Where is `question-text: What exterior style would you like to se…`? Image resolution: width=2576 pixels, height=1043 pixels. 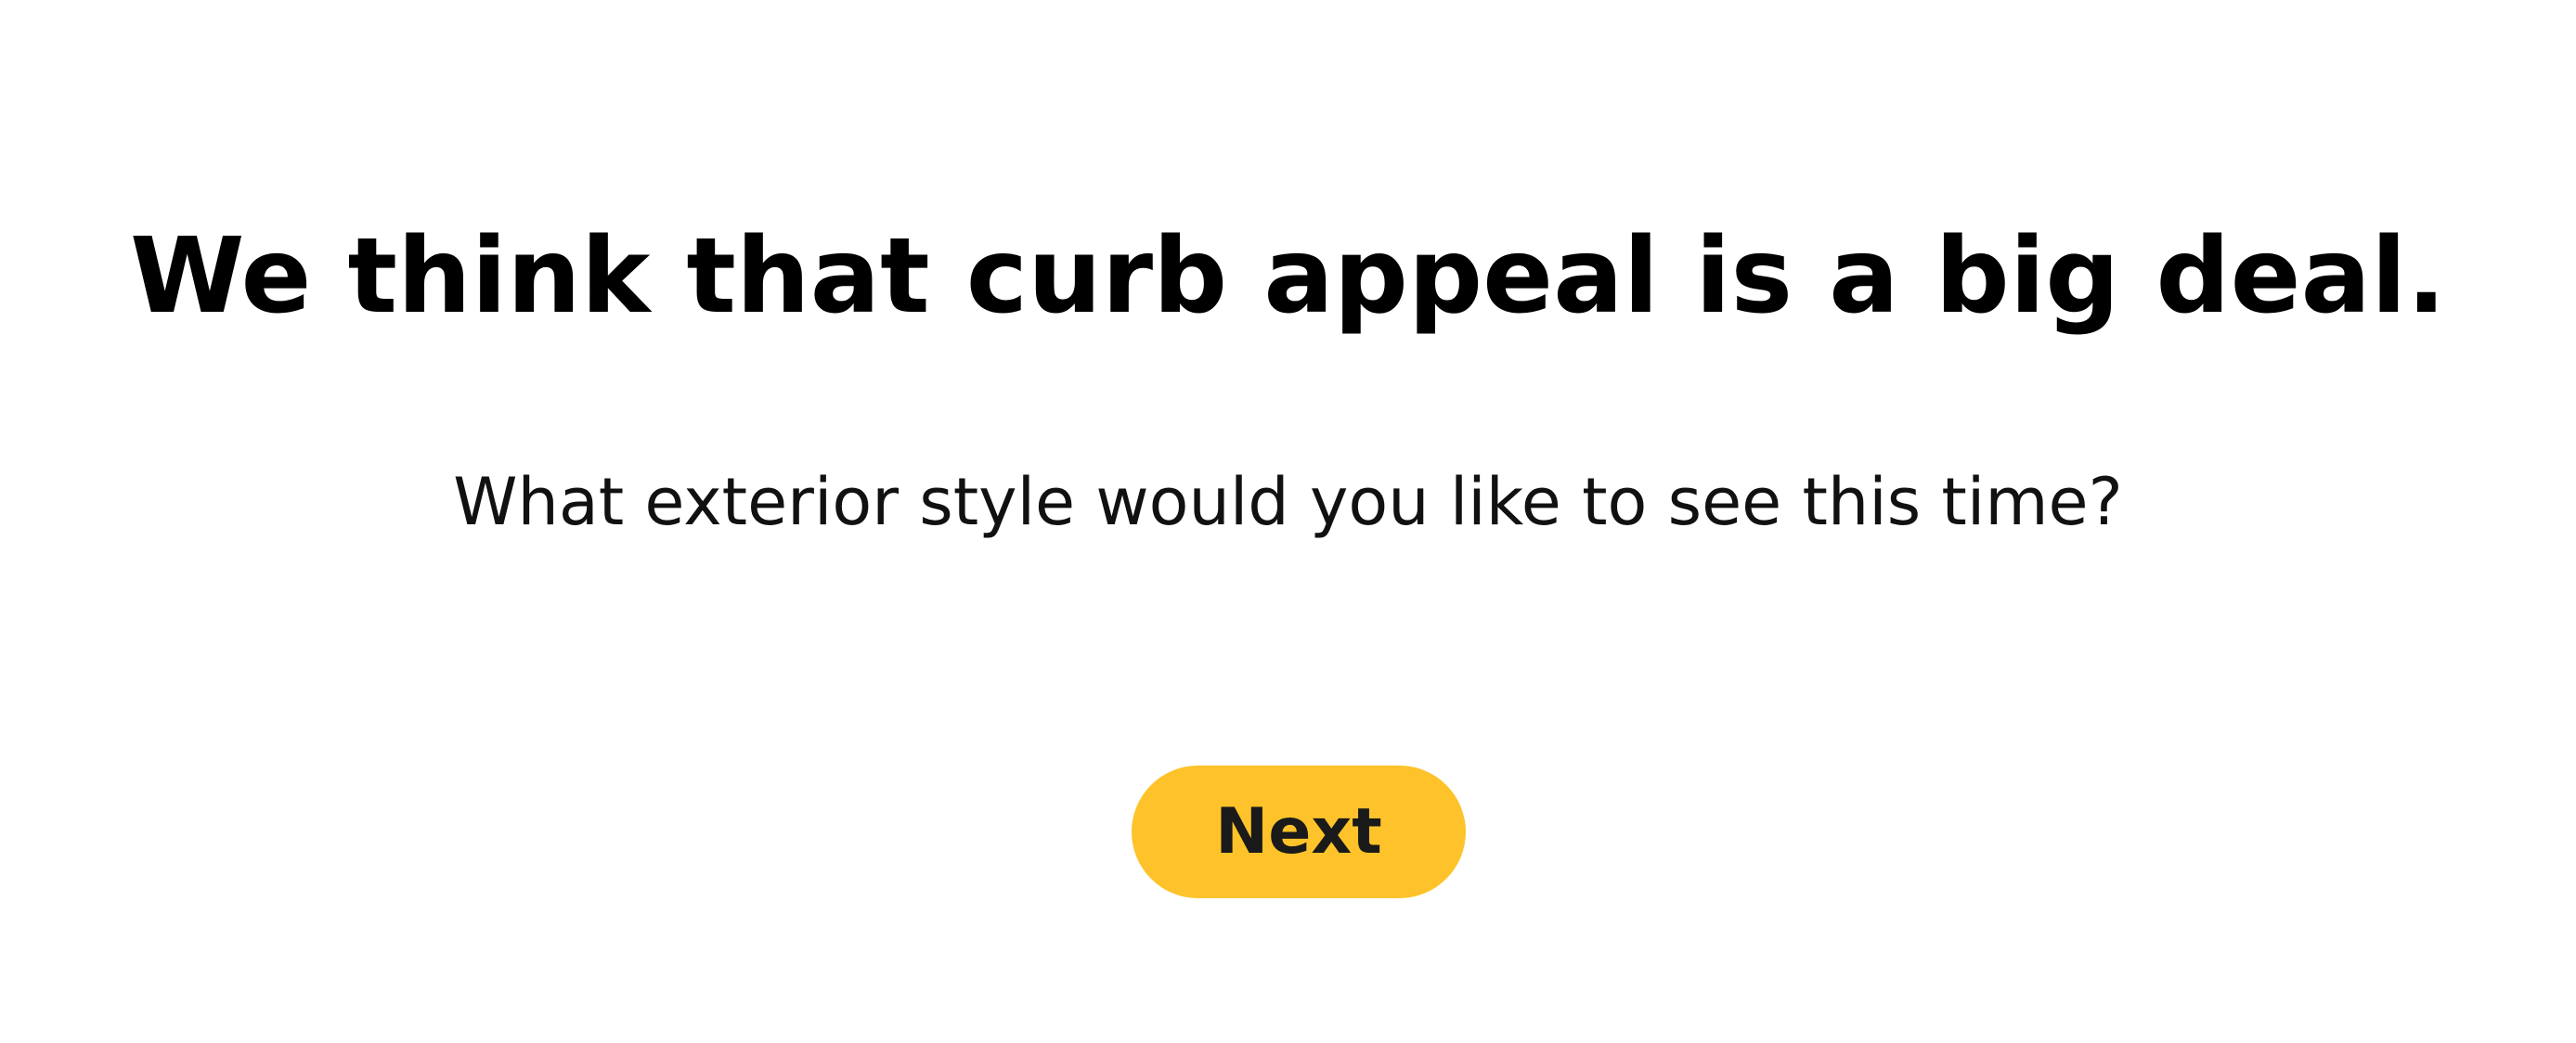 question-text: What exterior style would you like to se… is located at coordinates (1288, 502).